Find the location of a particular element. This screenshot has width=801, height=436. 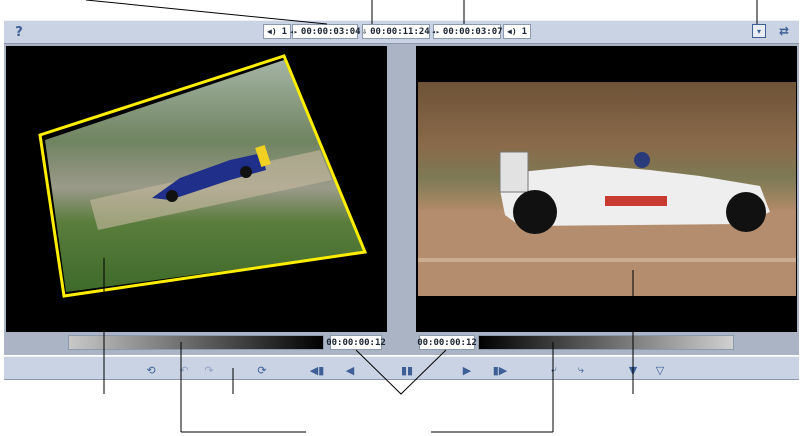

save-icon: ▾ is located at coordinates (759, 31).